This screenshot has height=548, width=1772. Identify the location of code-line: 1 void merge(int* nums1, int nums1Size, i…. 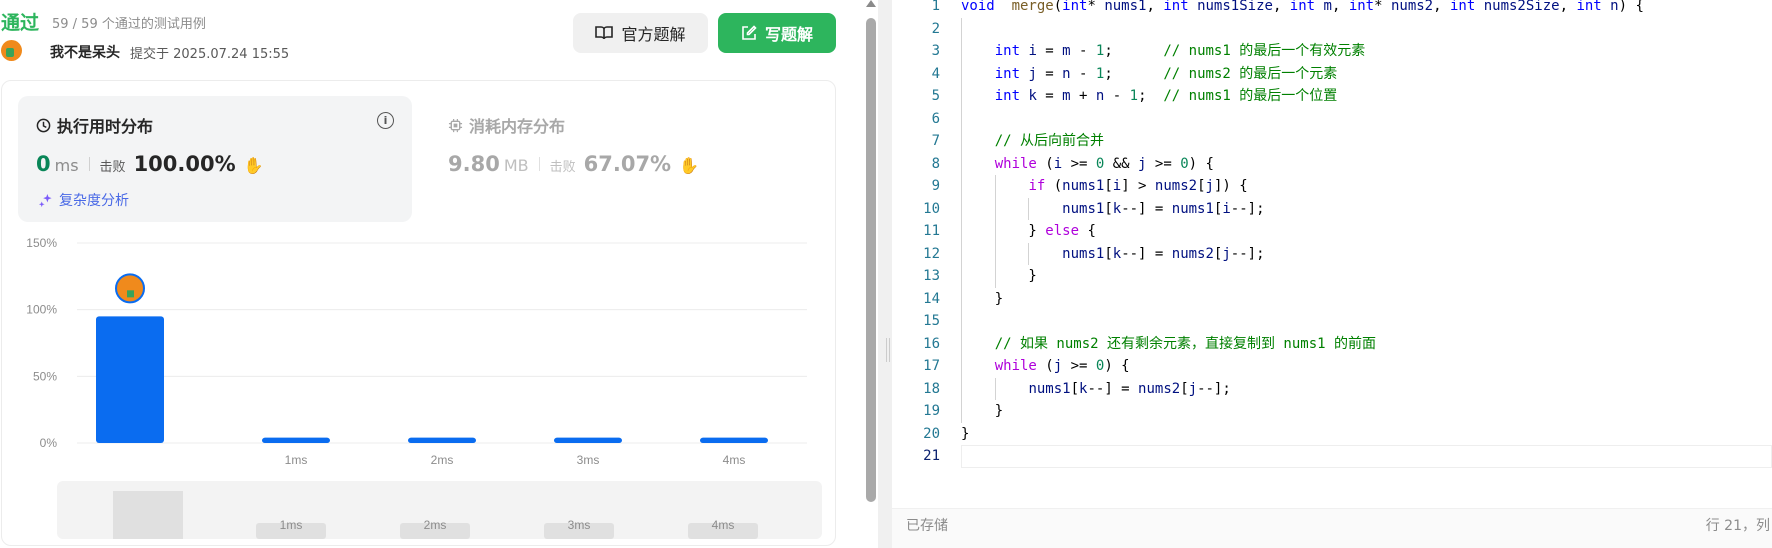
(1332, 9).